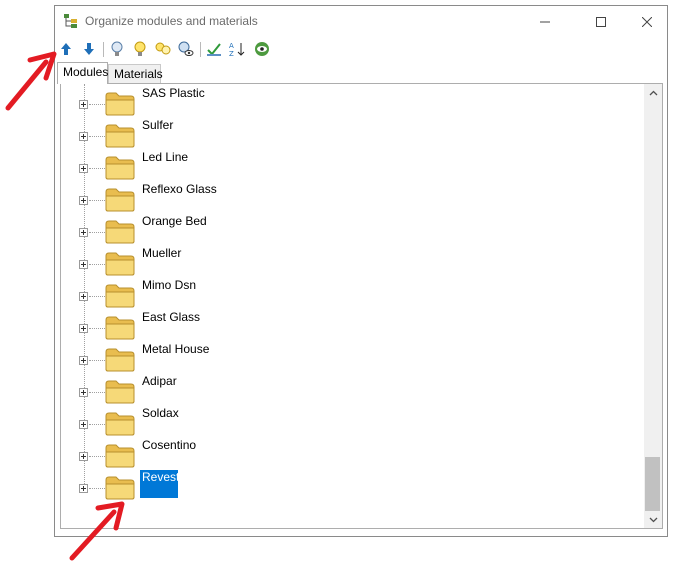 The height and width of the screenshot is (566, 677). What do you see at coordinates (653, 306) in the screenshot?
I see `vertical-scrollbar` at bounding box center [653, 306].